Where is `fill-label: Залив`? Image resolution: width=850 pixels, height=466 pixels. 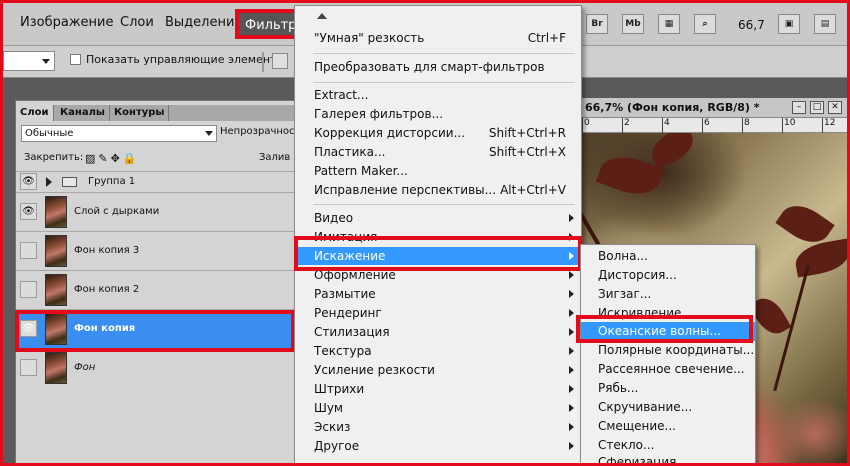
fill-label: Залив is located at coordinates (275, 157).